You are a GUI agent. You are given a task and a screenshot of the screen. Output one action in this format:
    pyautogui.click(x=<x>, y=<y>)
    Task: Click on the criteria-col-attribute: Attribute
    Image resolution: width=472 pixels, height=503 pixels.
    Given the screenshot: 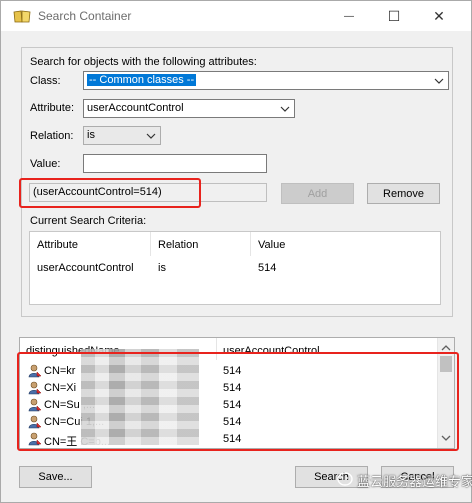 What is the action you would take?
    pyautogui.click(x=90, y=244)
    